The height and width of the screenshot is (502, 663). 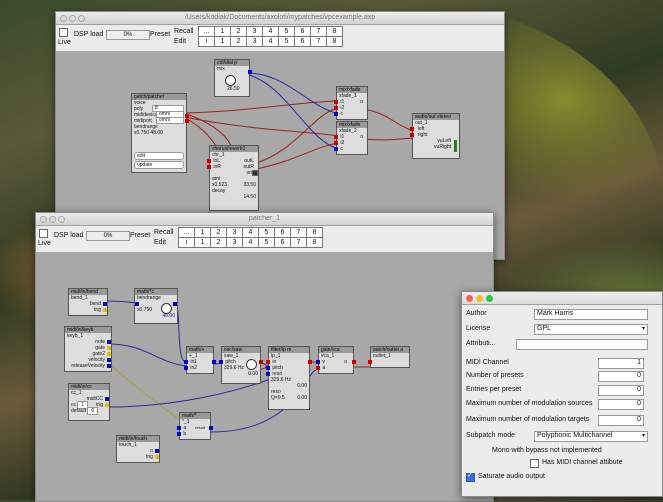 I want to click on max-mod-sources-stepper: 0, so click(x=621, y=404).